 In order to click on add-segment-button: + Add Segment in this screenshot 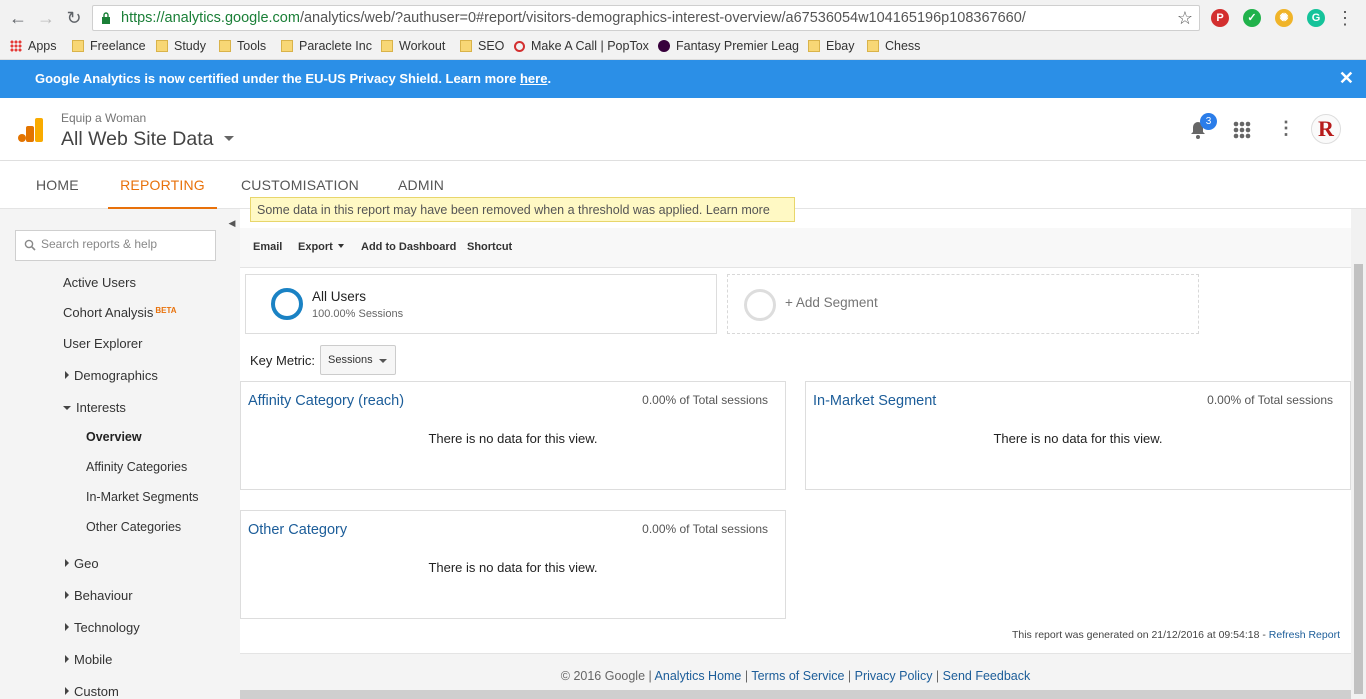, I will do `click(963, 304)`.